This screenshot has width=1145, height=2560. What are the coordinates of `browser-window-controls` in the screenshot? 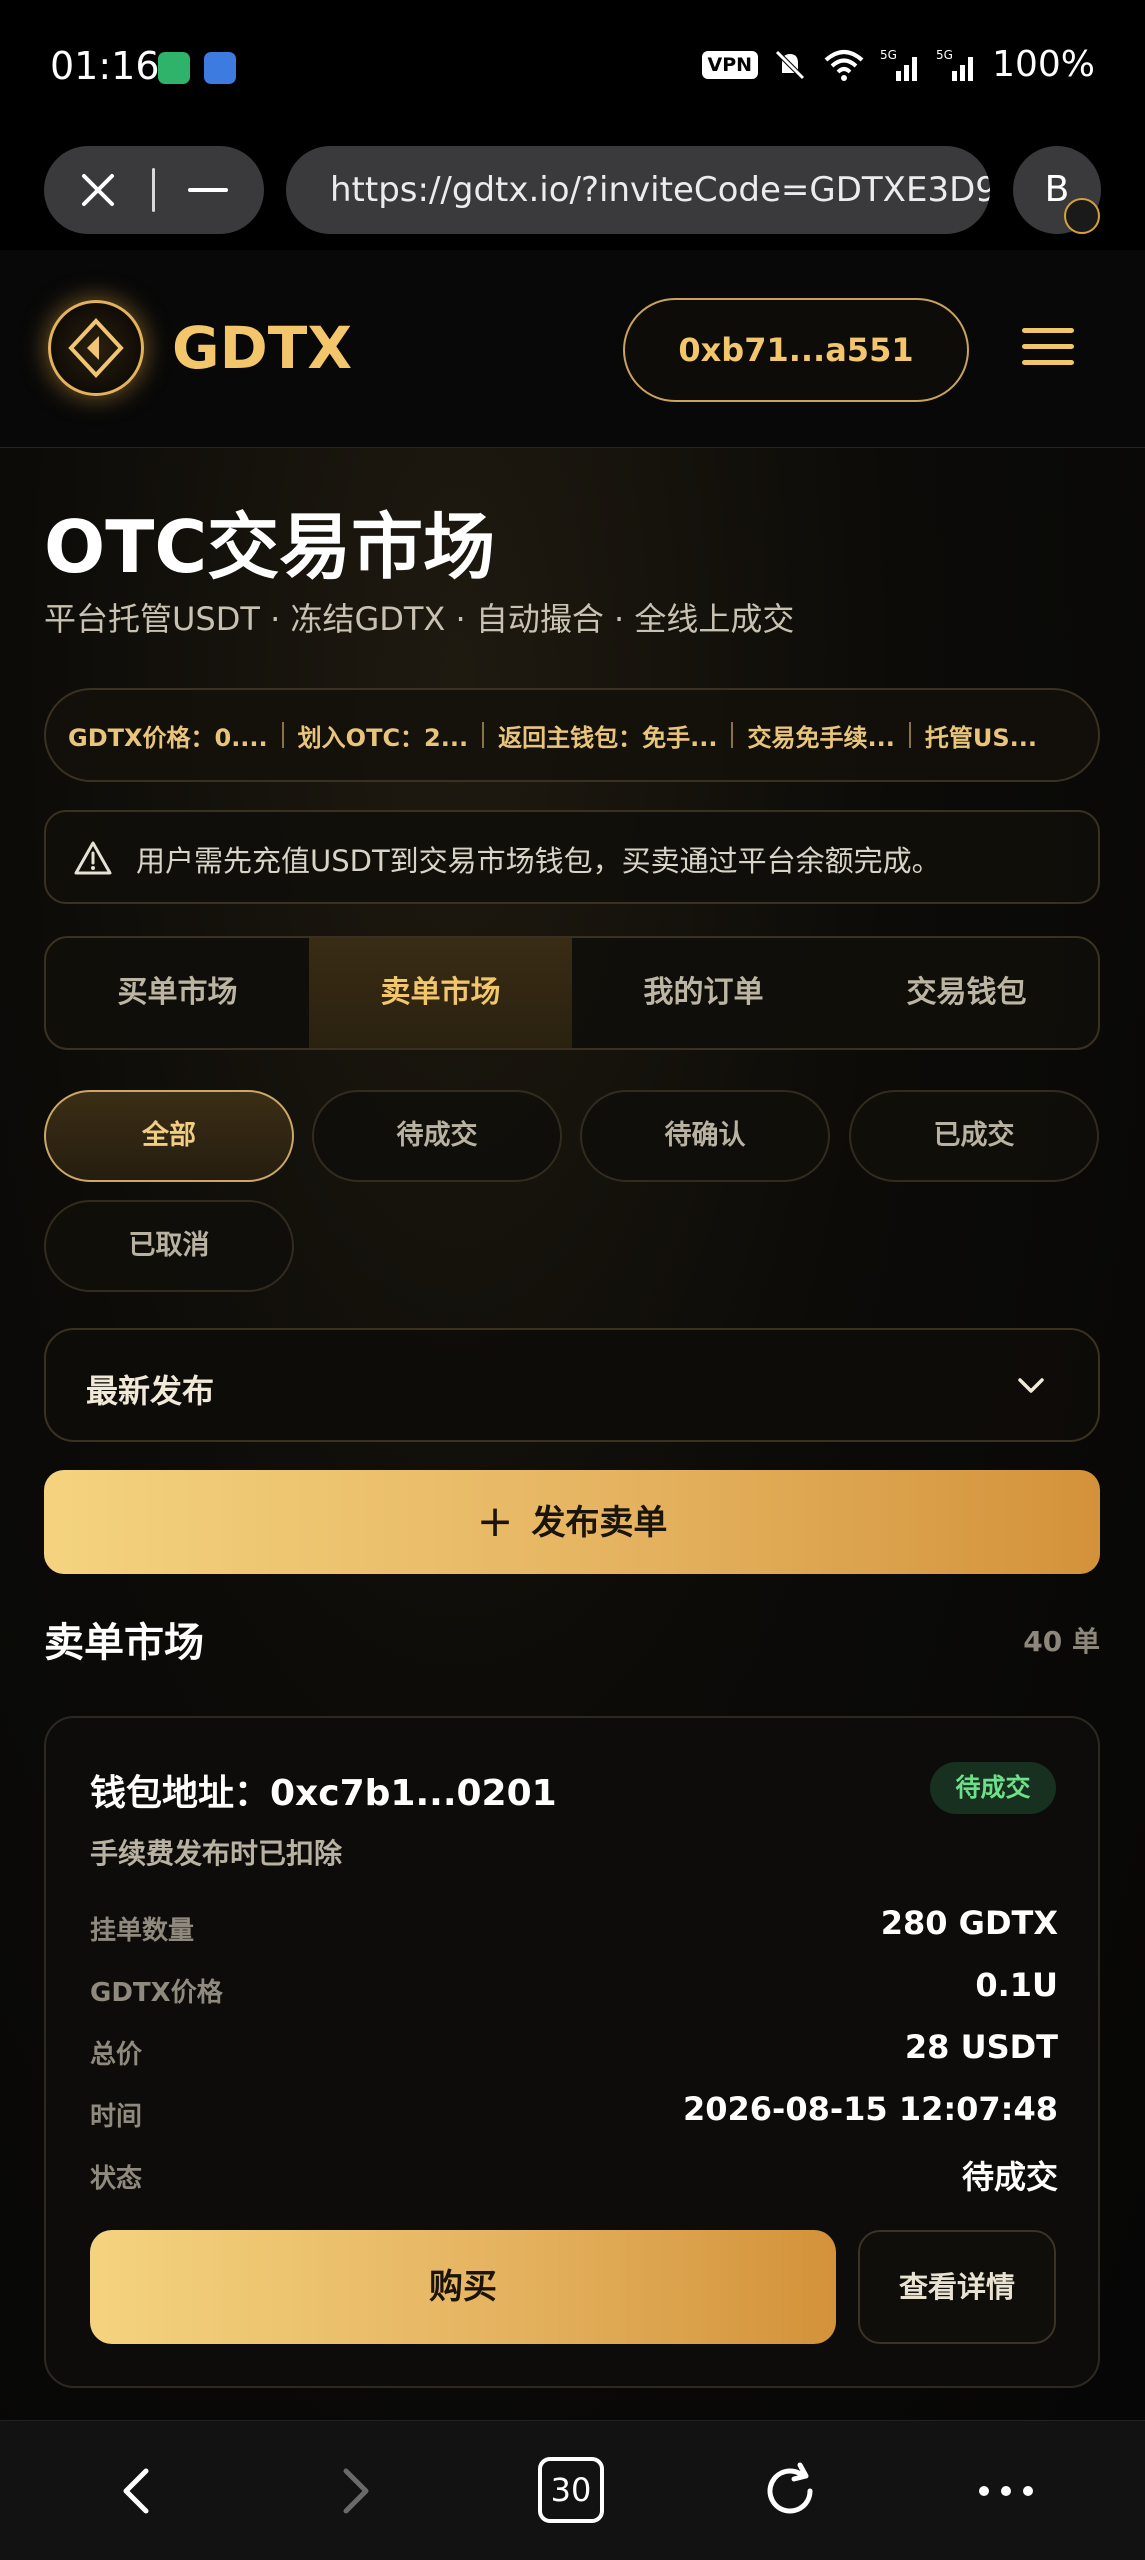 It's located at (154, 190).